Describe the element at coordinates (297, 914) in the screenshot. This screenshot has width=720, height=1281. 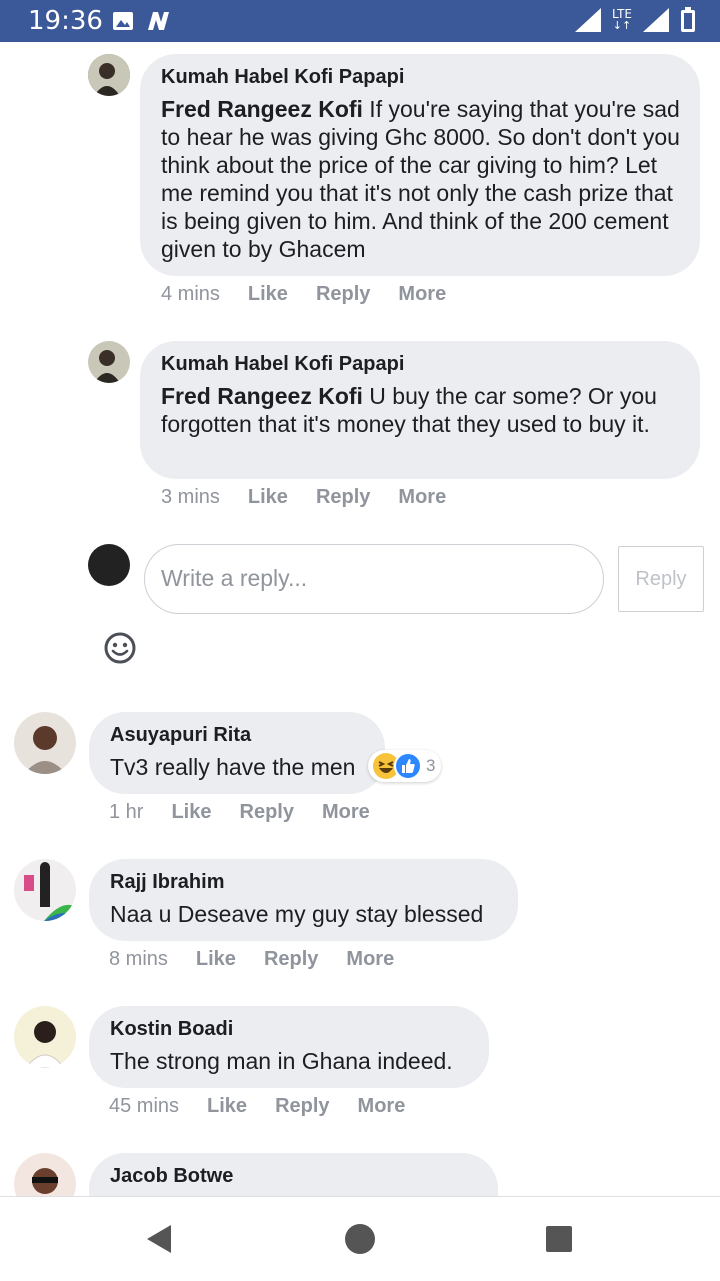
I see `comment-text: Naa u Deseave my guy stay blessed` at that location.